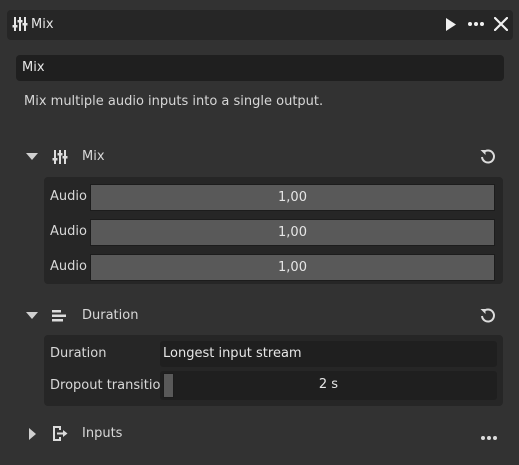  What do you see at coordinates (78, 353) in the screenshot?
I see `duration-label: Duration` at bounding box center [78, 353].